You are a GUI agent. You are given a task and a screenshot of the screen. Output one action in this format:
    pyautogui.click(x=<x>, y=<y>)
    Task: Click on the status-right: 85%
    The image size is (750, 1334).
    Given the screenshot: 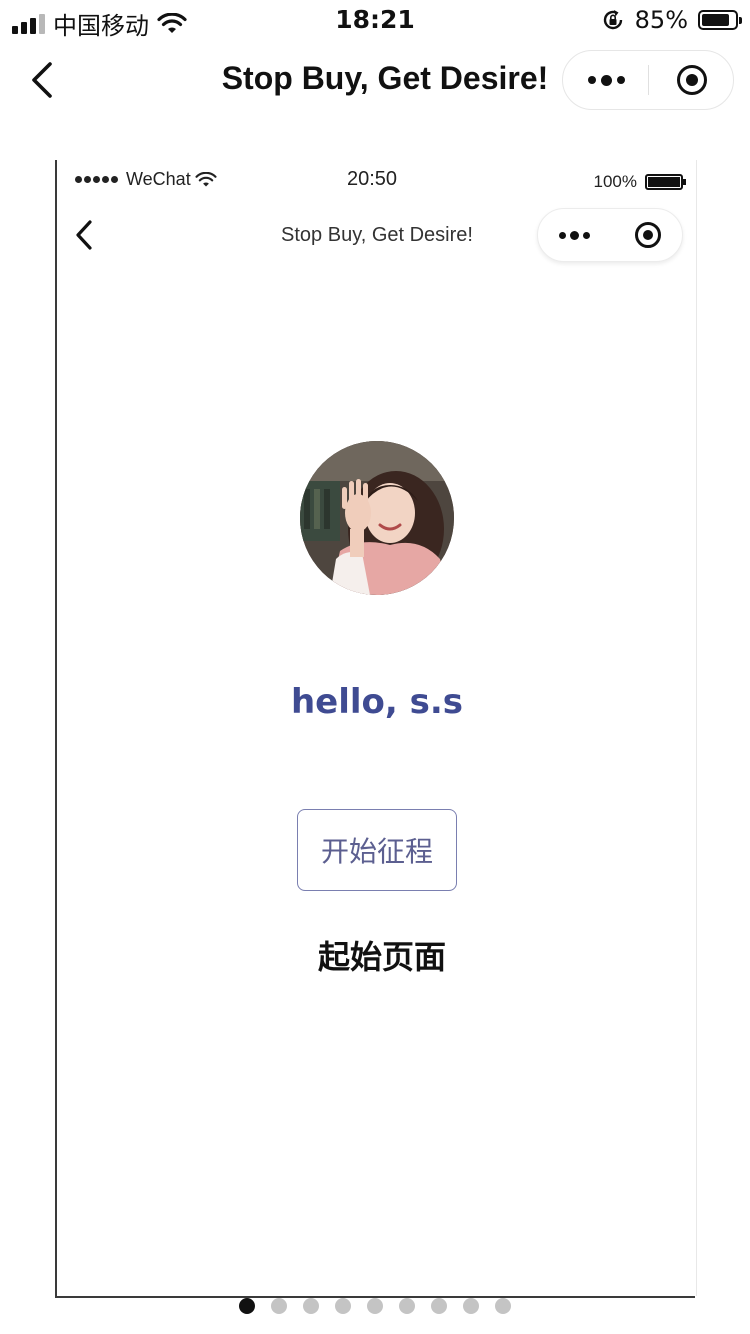 What is the action you would take?
    pyautogui.click(x=671, y=20)
    